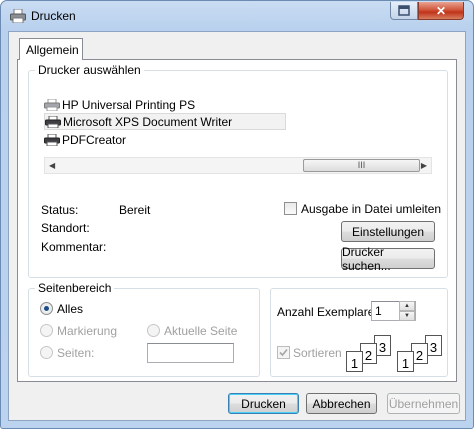 This screenshot has height=429, width=474. I want to click on copies-spinner: ▲ ▼, so click(407, 311).